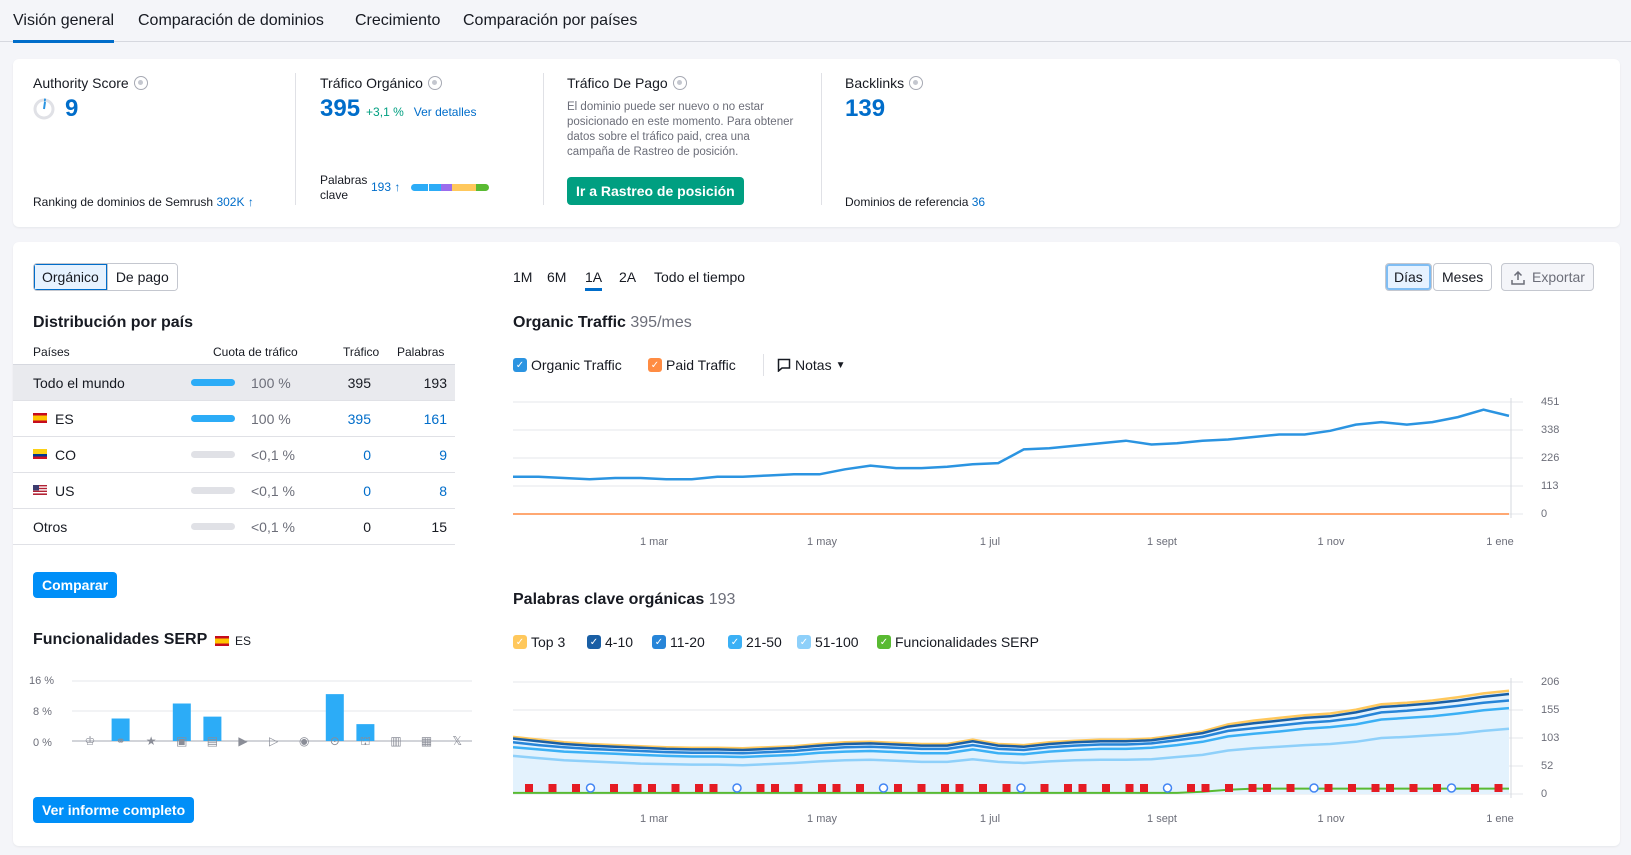  Describe the element at coordinates (212, 741) in the screenshot. I see `gallery-icon: ▤` at that location.